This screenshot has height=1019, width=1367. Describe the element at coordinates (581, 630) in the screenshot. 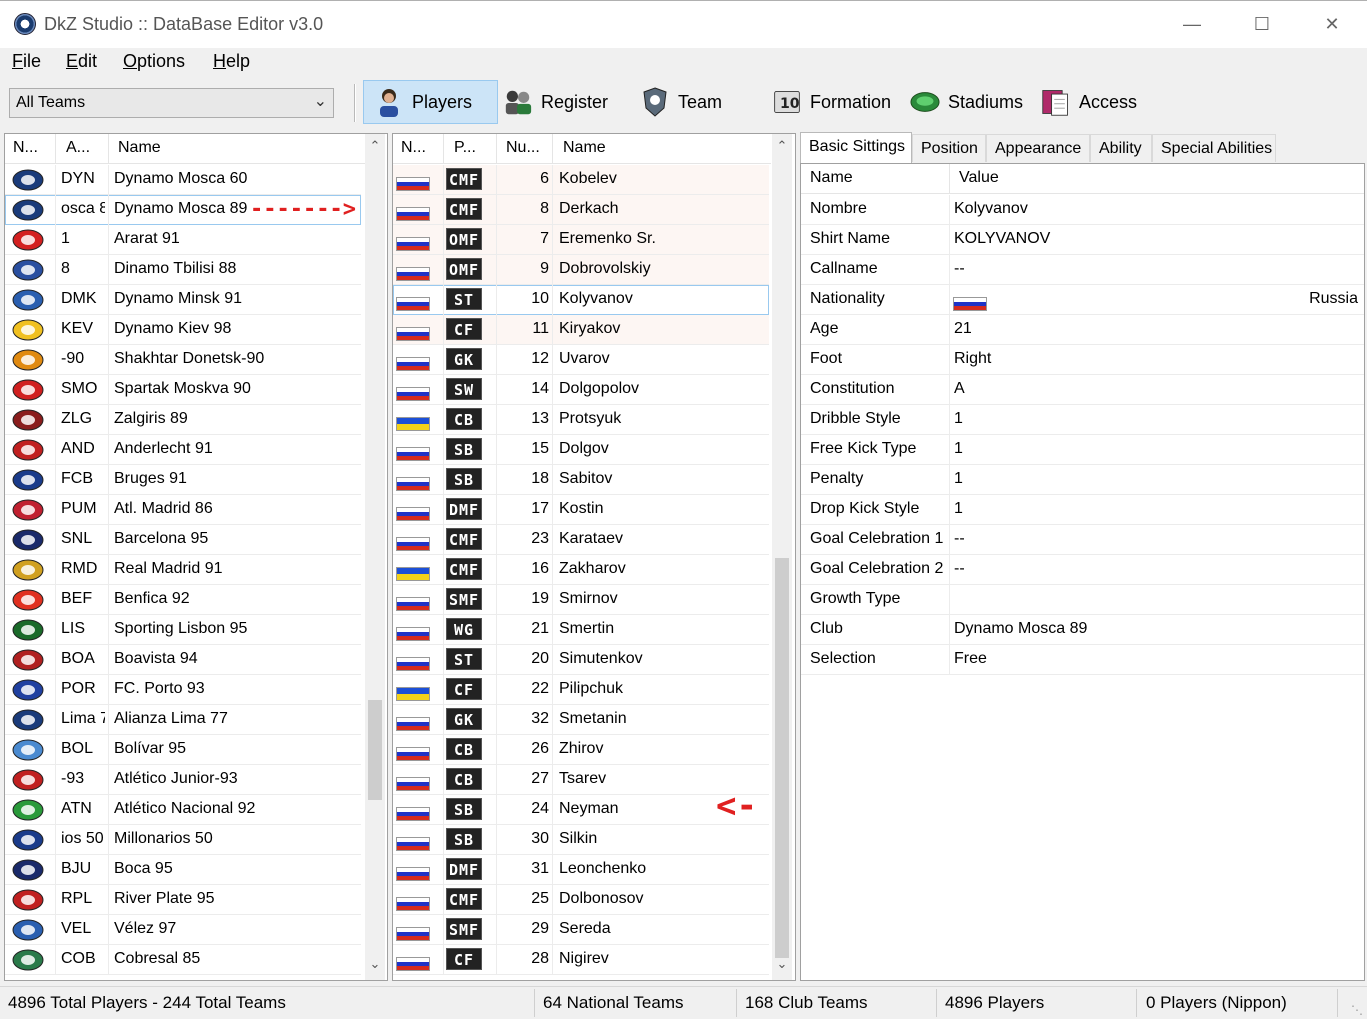

I see `player-row: WG 21 Smertin` at that location.